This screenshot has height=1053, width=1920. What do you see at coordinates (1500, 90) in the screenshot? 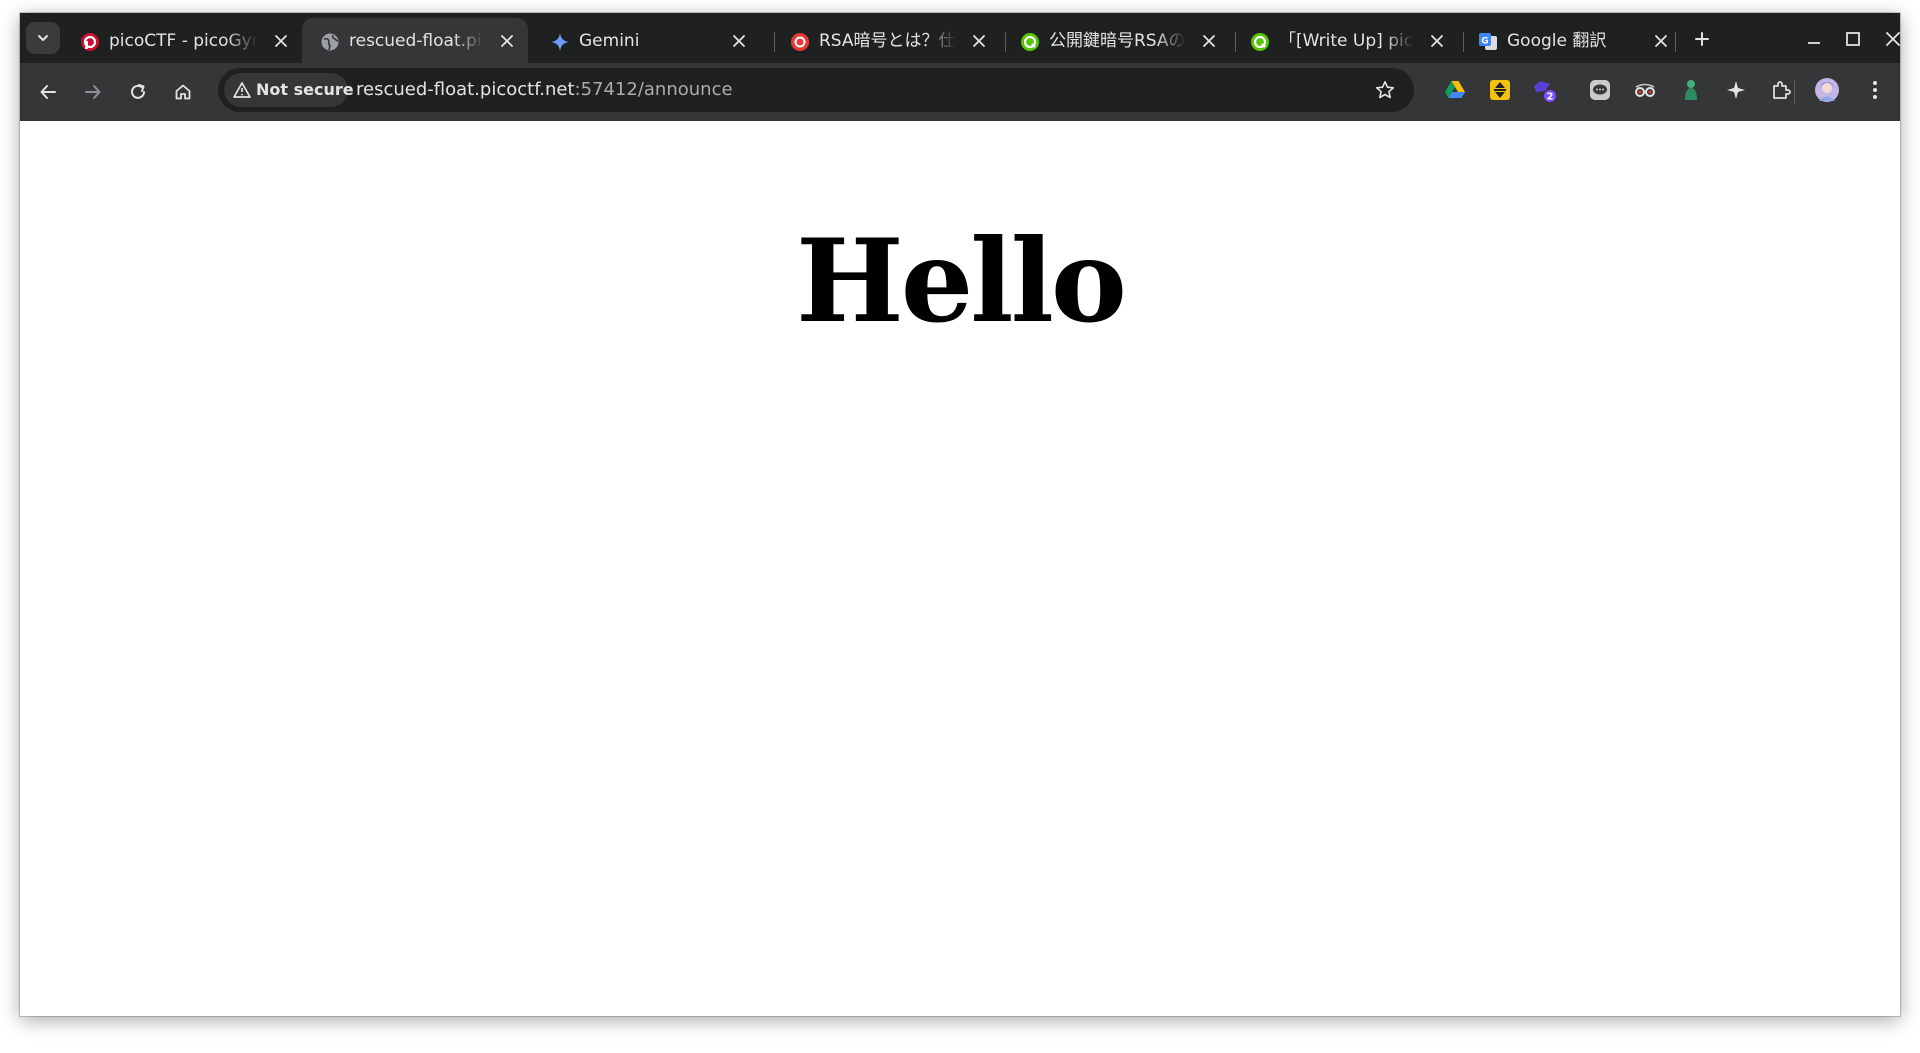
I see `yellow-arrows-extension-icon` at bounding box center [1500, 90].